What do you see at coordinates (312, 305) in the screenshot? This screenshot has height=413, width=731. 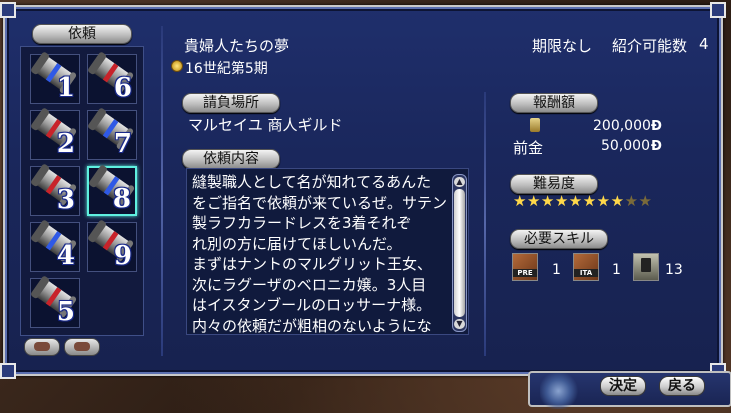 I see `content-line: はイスタンブールのロッサーナ様。` at bounding box center [312, 305].